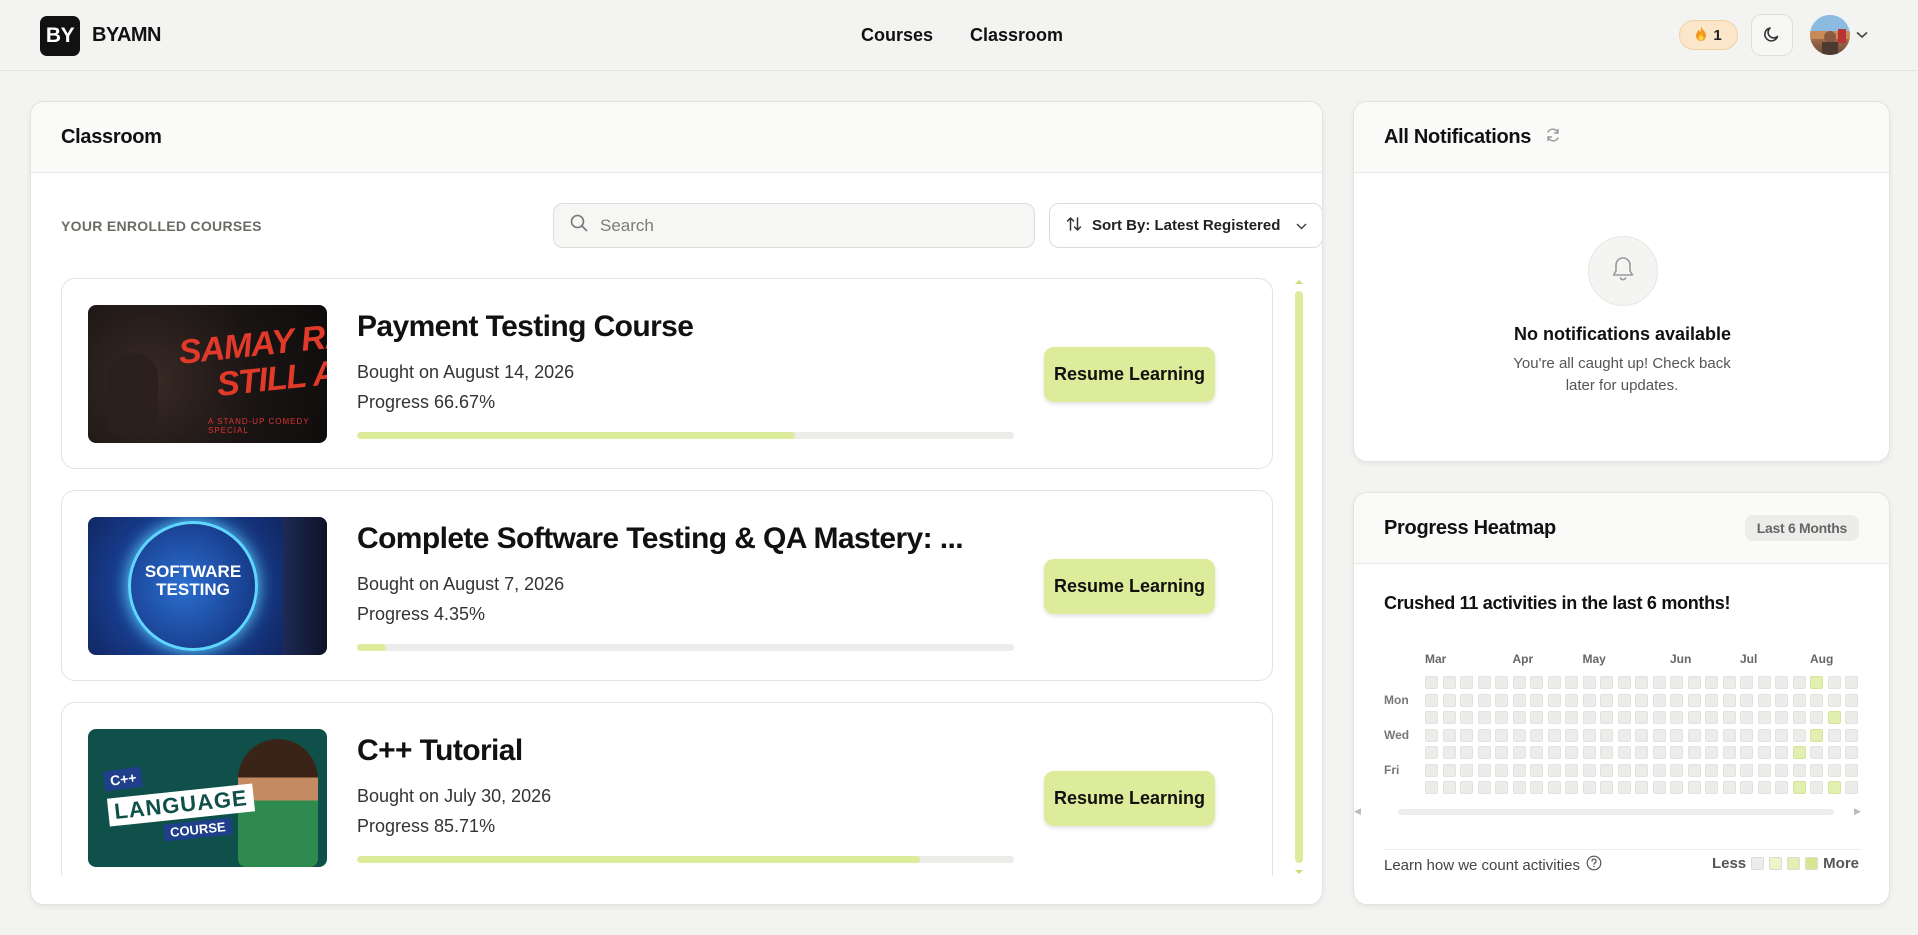 Image resolution: width=1918 pixels, height=935 pixels. I want to click on streak-badge: 1, so click(1708, 35).